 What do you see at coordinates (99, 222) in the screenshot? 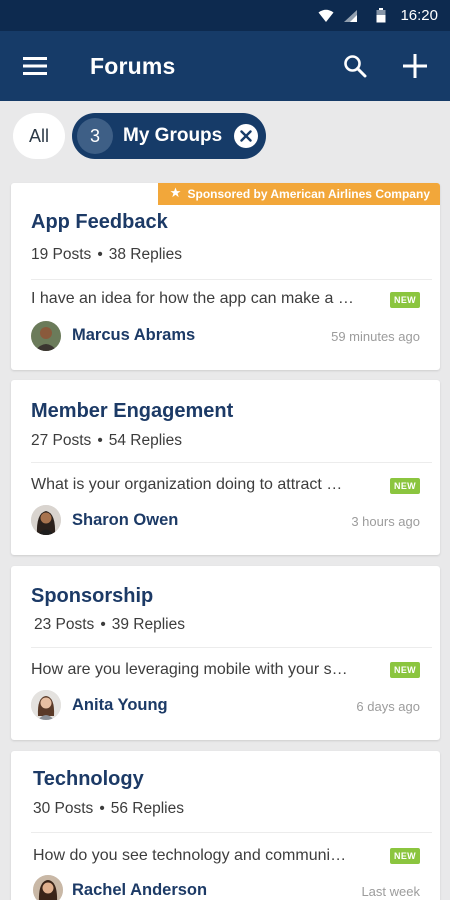
I see `forum-title: App Feedback` at bounding box center [99, 222].